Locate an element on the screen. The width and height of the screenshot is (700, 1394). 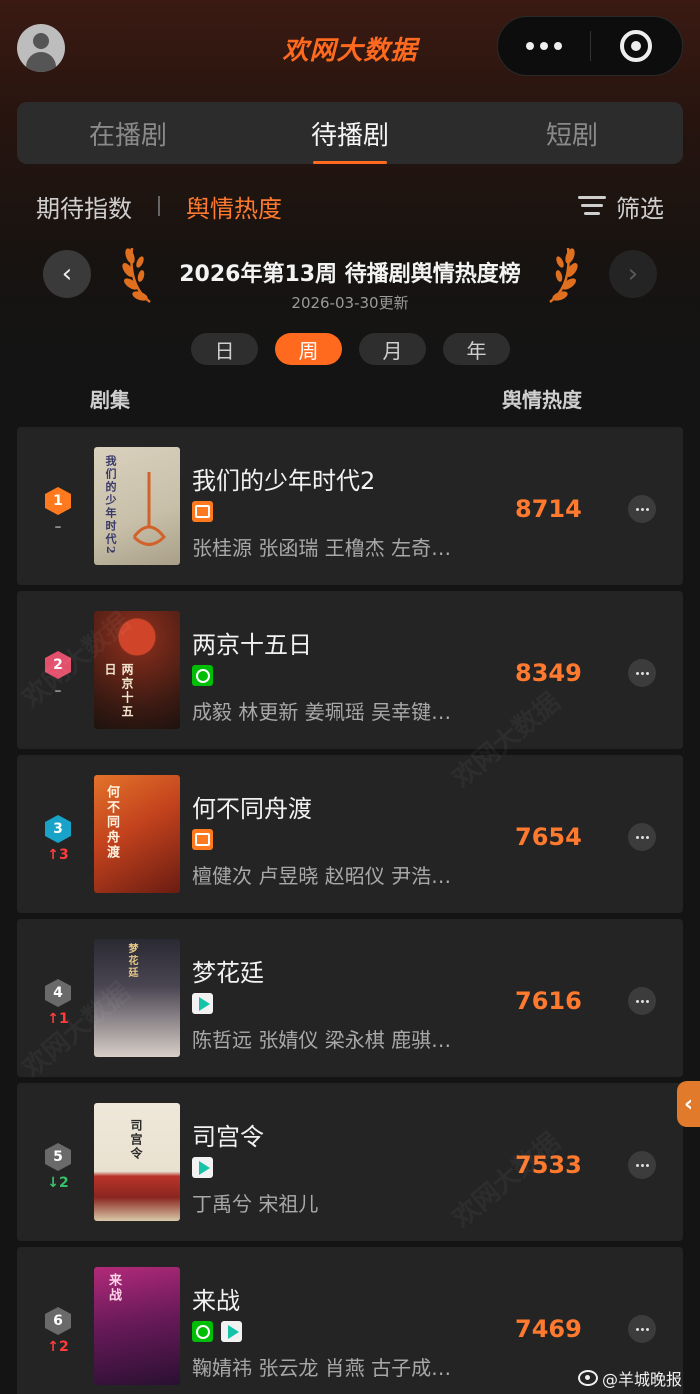
show-poster: 司宫令 is located at coordinates (137, 1162).